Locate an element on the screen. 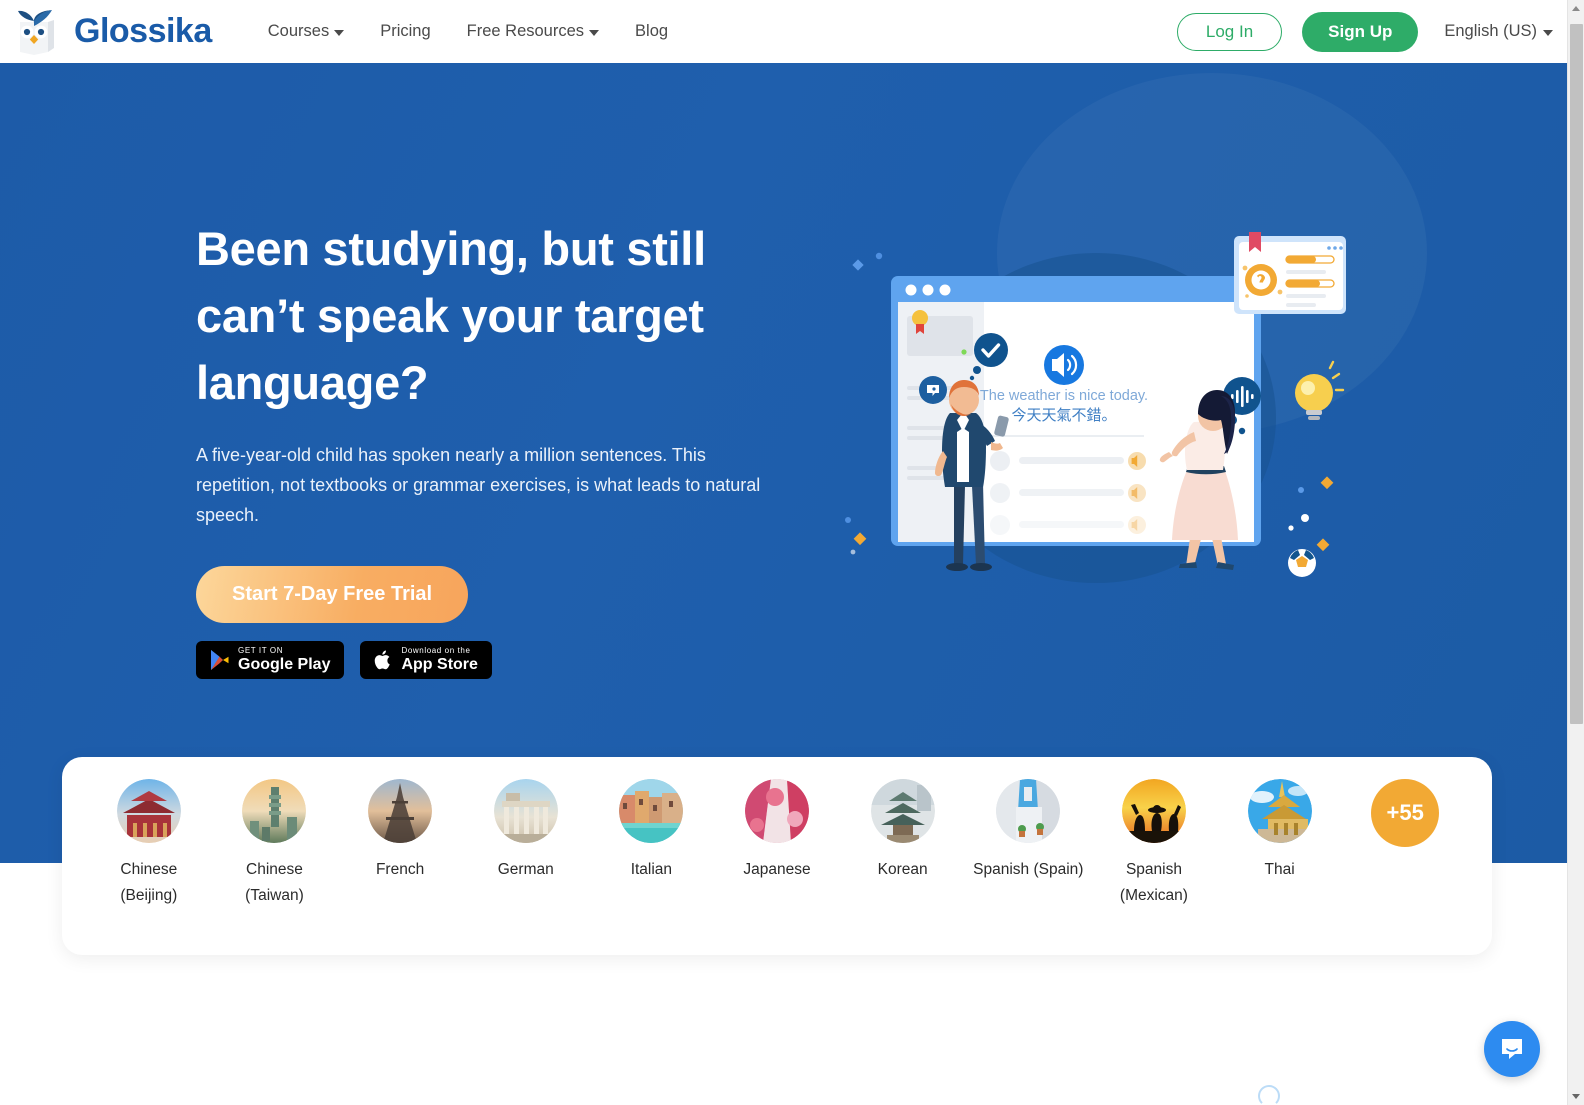  nav-item-courses: Courses is located at coordinates (306, 31).